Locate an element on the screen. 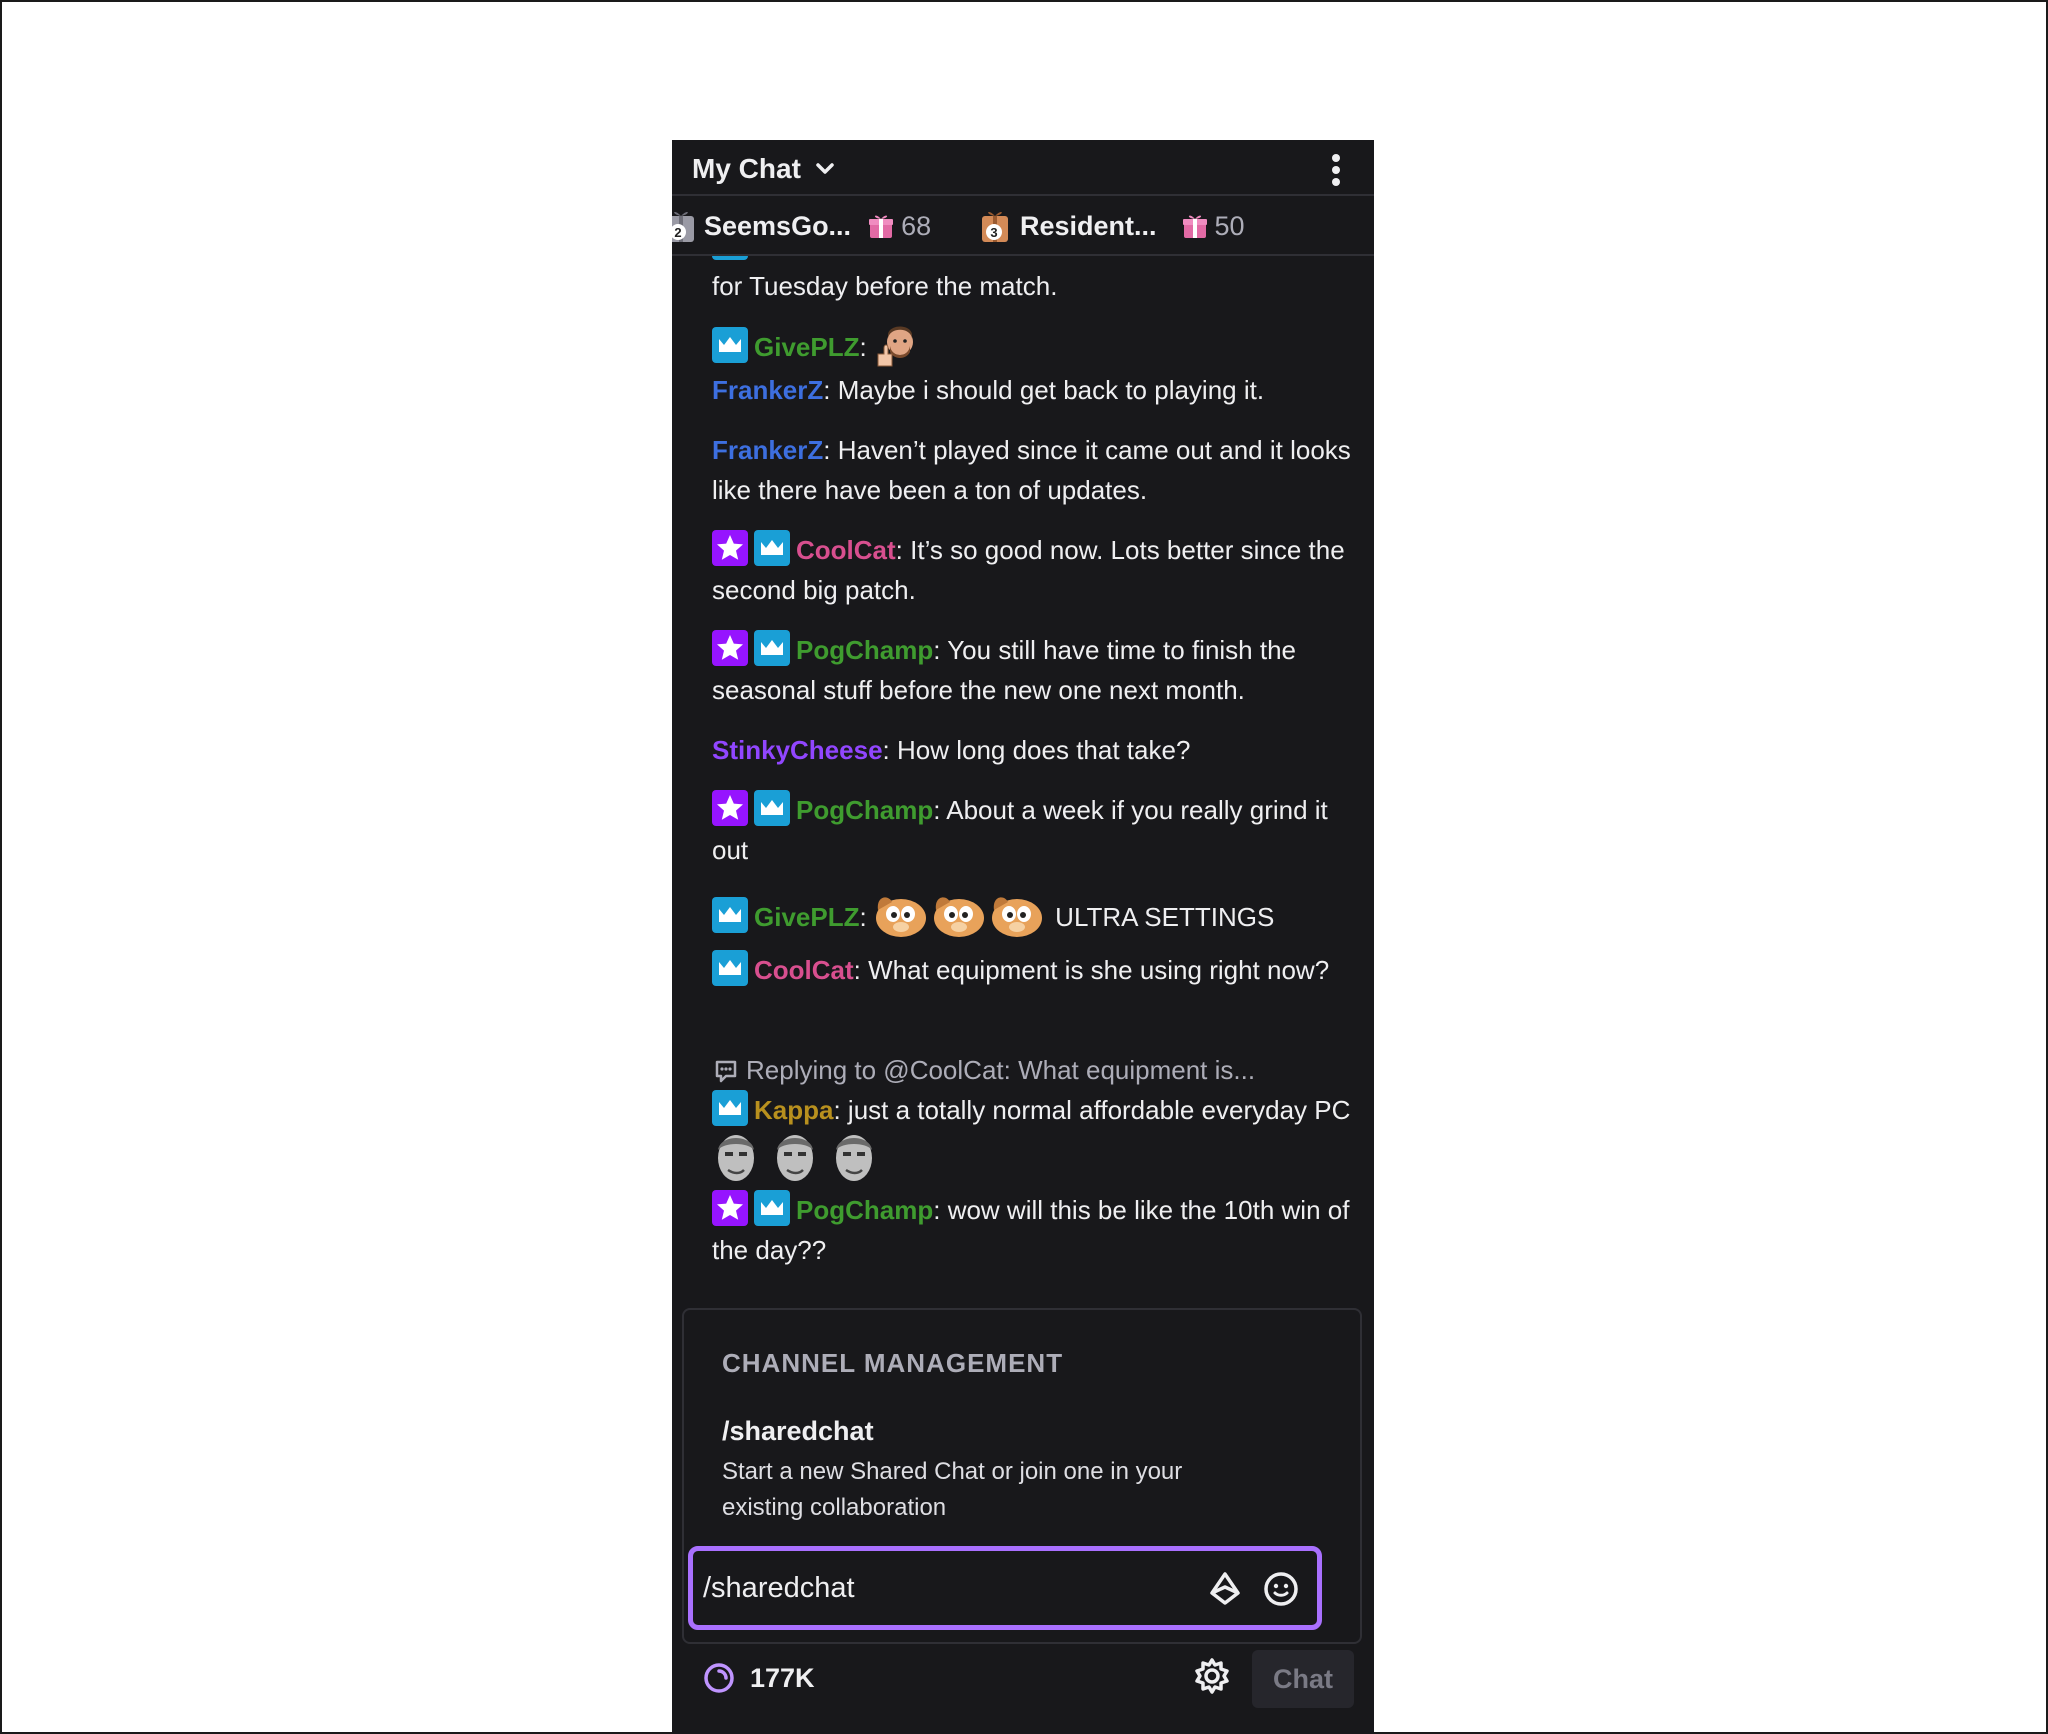 The image size is (2048, 1734). chat-message: GivePLZ: ULTRA SETTINGS is located at coordinates (1032, 914).